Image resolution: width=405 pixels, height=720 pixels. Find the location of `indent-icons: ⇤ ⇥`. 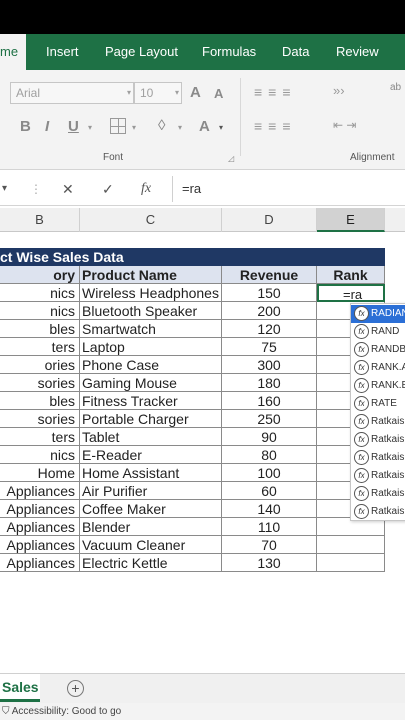

indent-icons: ⇤ ⇥ is located at coordinates (344, 125).